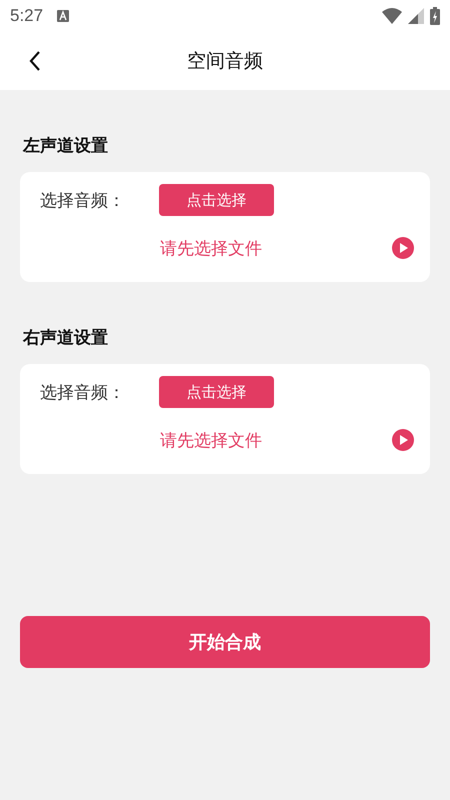 The height and width of the screenshot is (800, 450). I want to click on page-title: 空间音频, so click(225, 61).